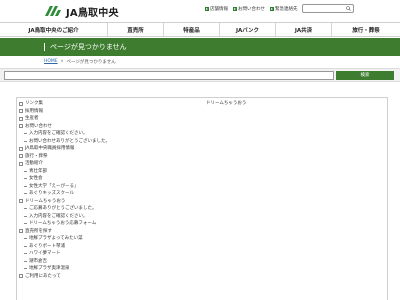  I want to click on nav-item-specialties: 特産品, so click(192, 29).